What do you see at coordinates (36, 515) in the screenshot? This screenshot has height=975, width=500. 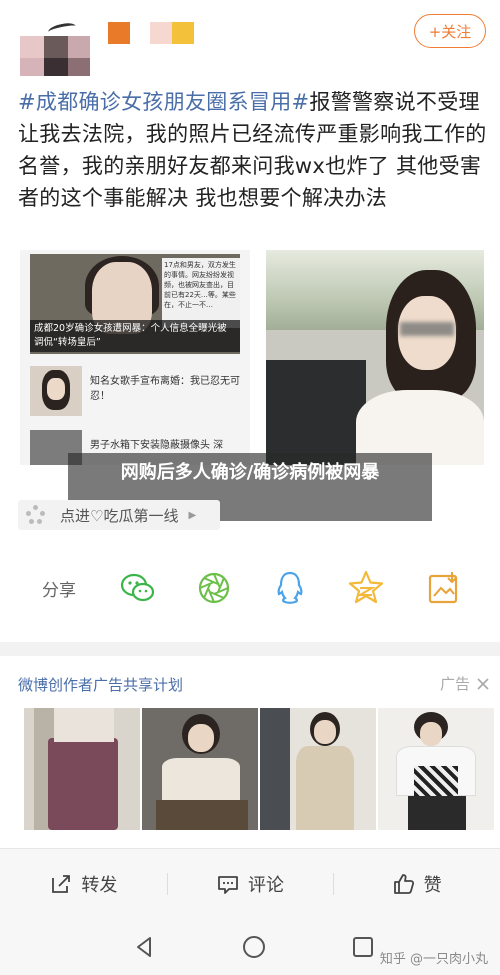 I see `topic-icon` at bounding box center [36, 515].